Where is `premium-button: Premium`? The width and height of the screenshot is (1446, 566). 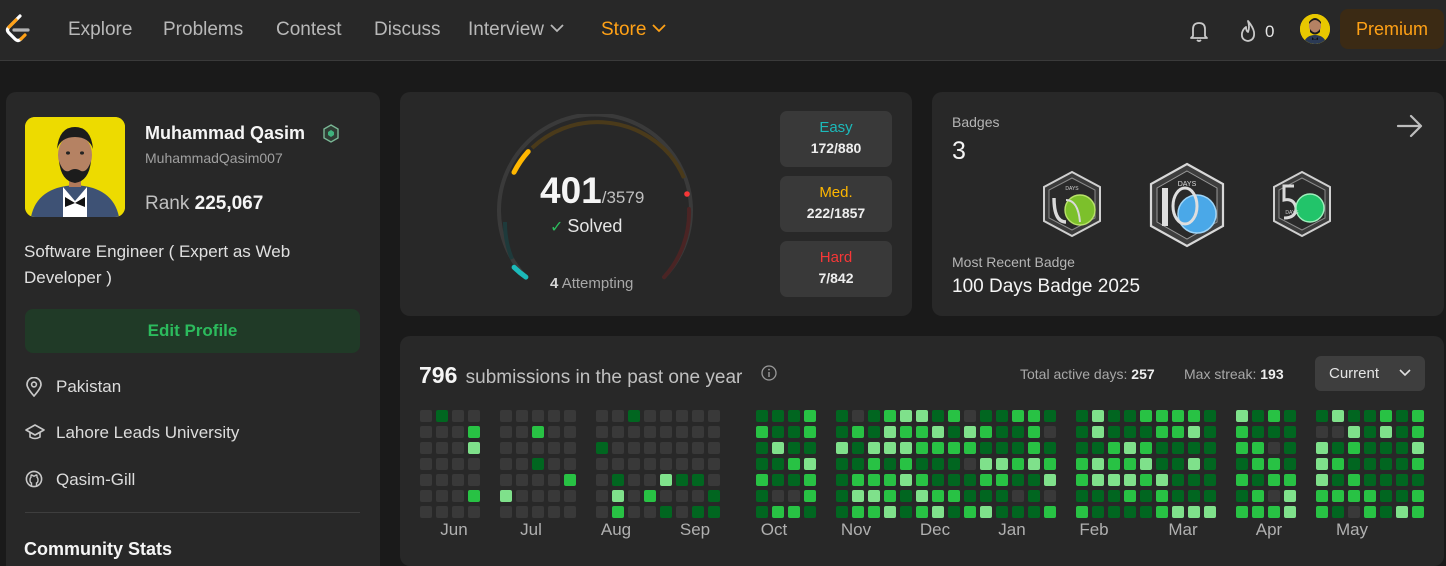
premium-button: Premium is located at coordinates (1392, 29).